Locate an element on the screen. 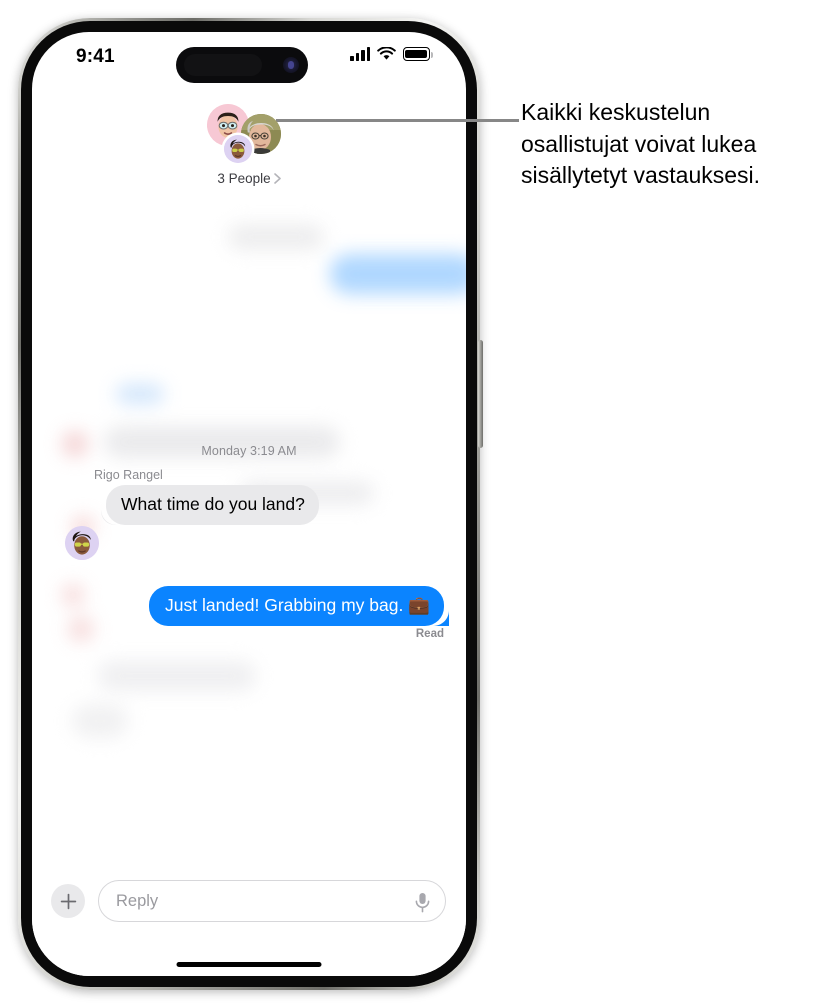  status-bar: 9:41 is located at coordinates (249, 59).